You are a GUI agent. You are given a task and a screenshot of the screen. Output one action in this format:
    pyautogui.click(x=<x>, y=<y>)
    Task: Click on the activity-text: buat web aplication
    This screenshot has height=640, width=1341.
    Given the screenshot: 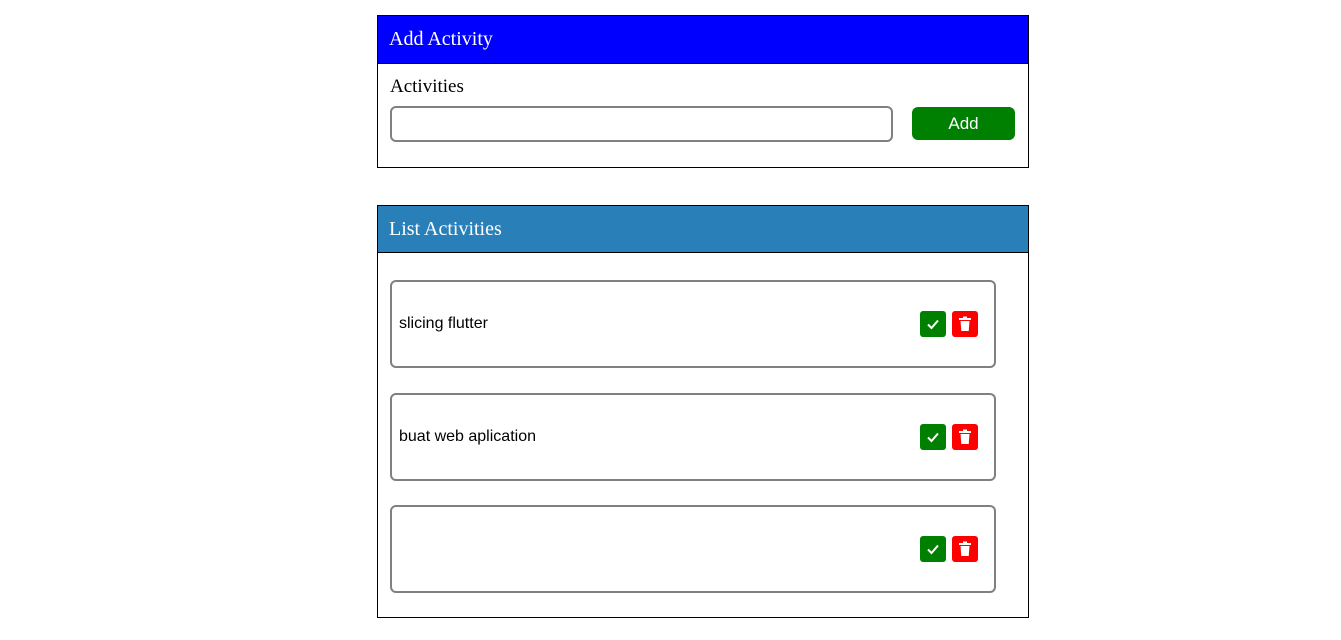 What is the action you would take?
    pyautogui.click(x=467, y=436)
    